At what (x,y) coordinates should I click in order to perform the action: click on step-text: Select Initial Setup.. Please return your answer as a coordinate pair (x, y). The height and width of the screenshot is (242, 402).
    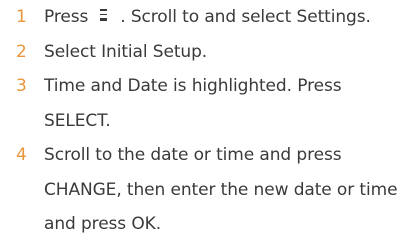
    Looking at the image, I should click on (126, 51).